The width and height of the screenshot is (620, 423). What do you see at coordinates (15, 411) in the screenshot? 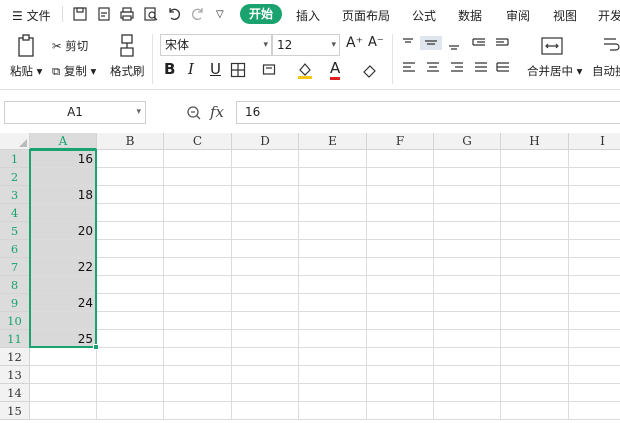
I see `row-header-15: 15` at bounding box center [15, 411].